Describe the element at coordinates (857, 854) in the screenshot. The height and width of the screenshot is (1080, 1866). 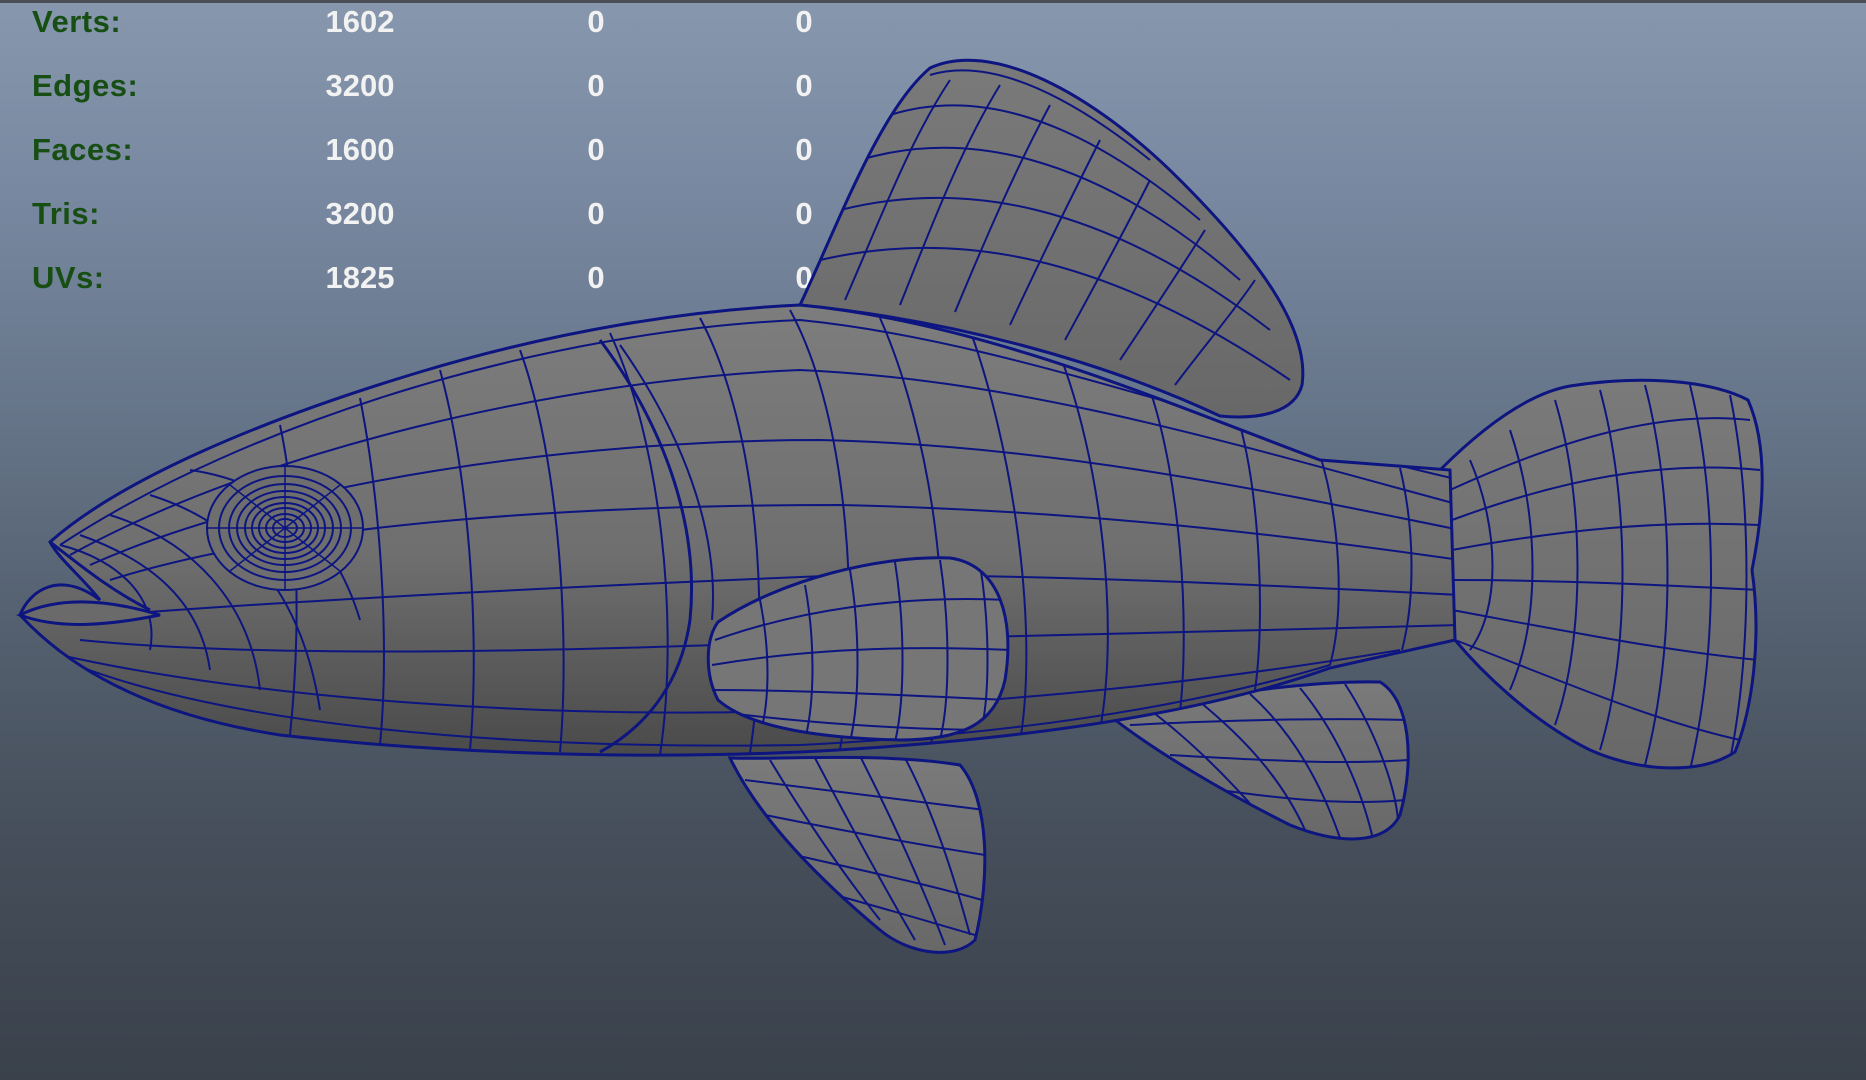
I see `pelvic-fin` at that location.